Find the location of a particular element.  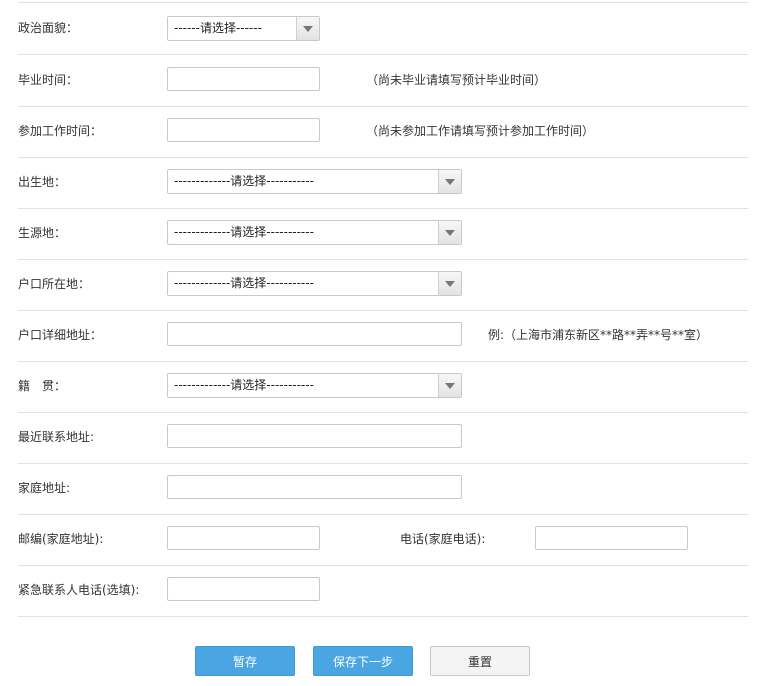

hukou-select-value: -------------请选择----------- is located at coordinates (244, 283).